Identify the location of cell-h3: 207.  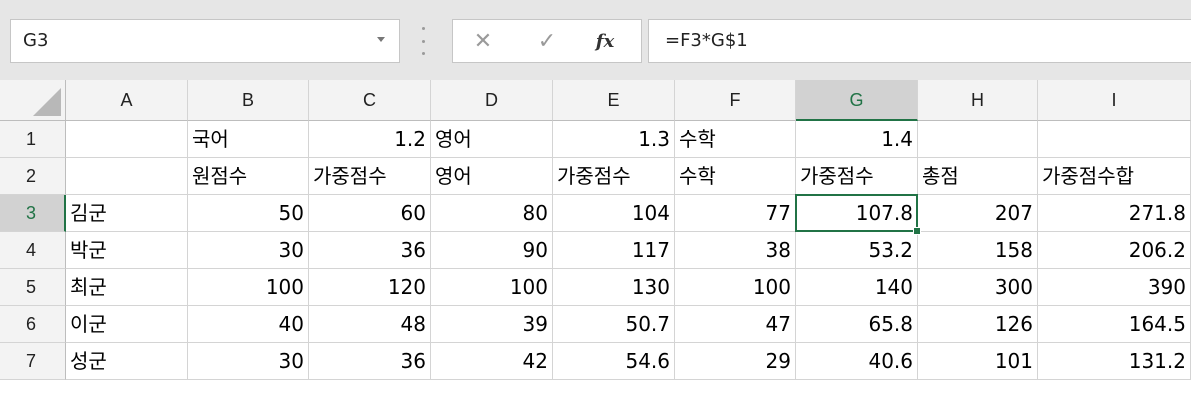
(978, 213).